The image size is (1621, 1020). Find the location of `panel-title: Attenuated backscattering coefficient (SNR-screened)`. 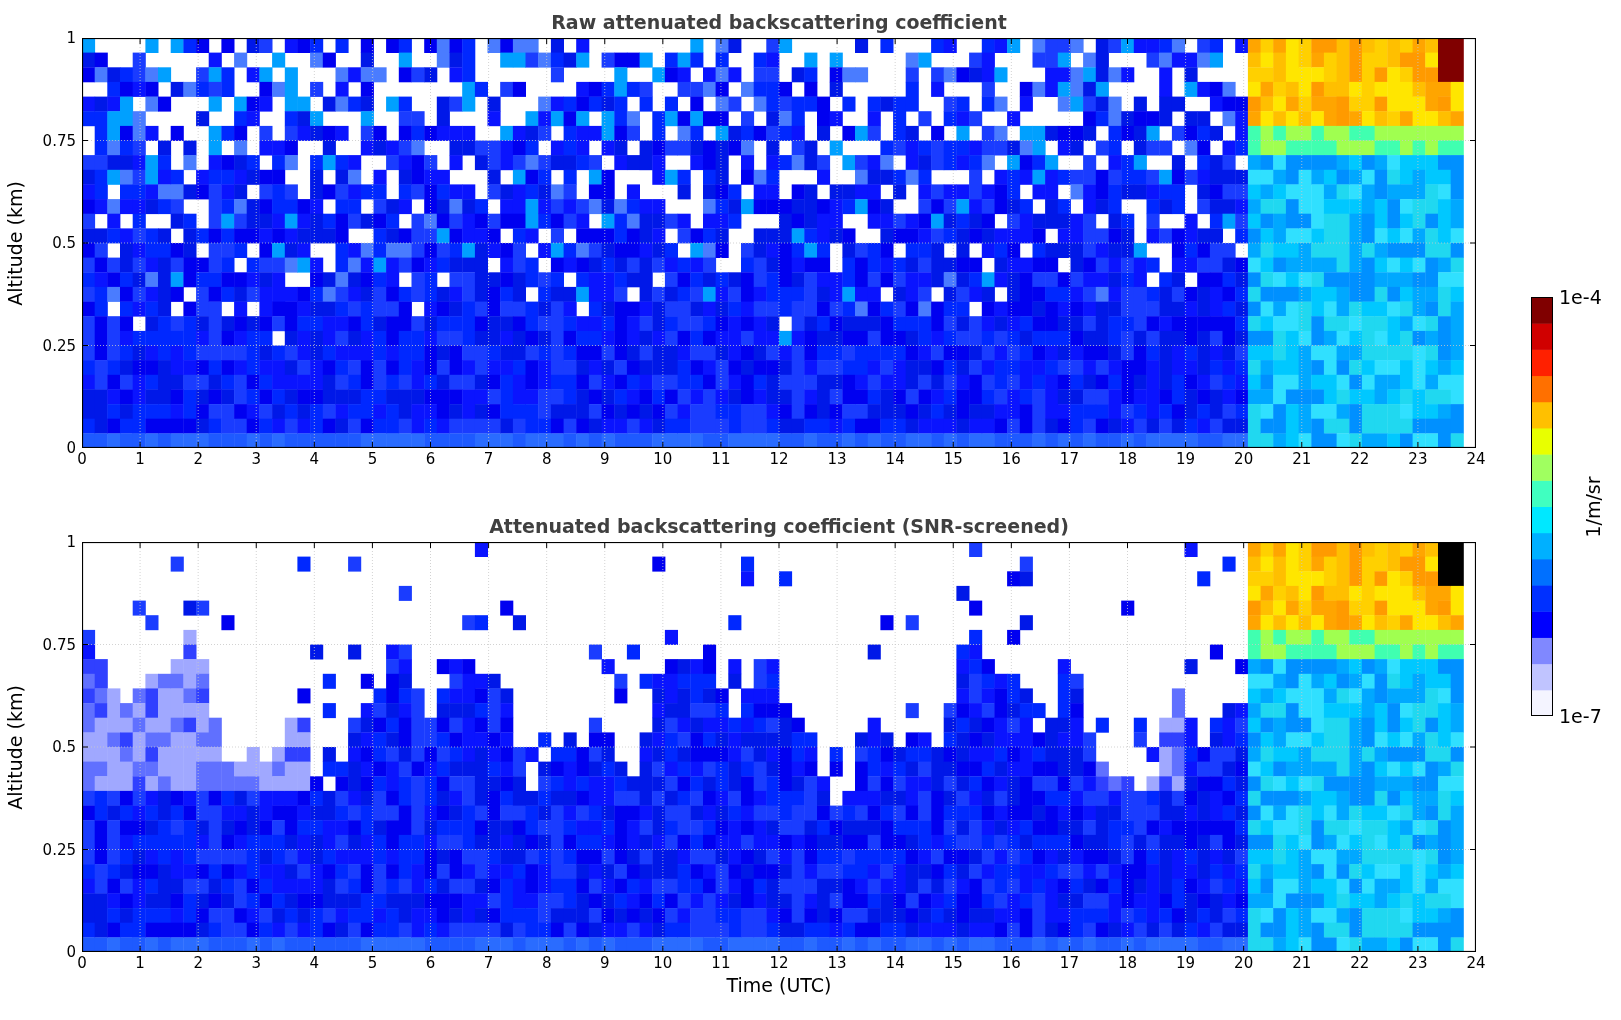

panel-title: Attenuated backscattering coefficient (SNR-screened) is located at coordinates (779, 526).